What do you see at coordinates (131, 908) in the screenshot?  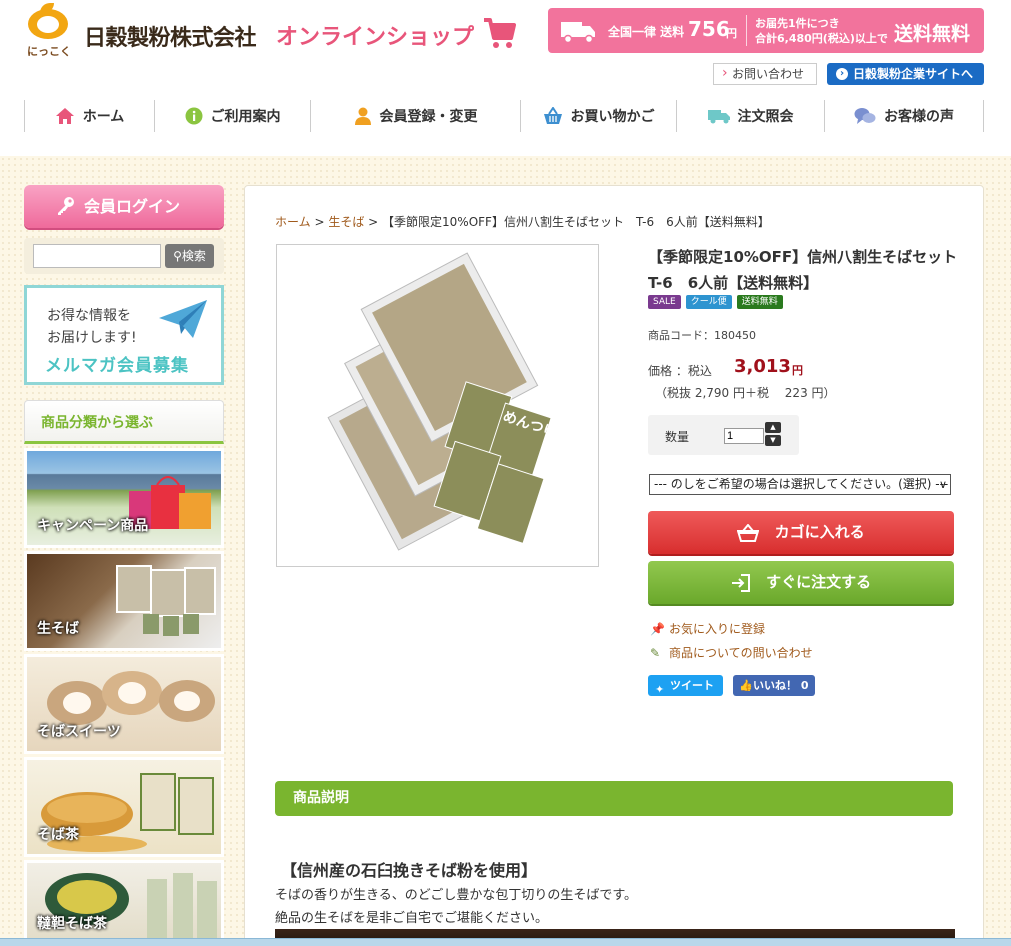 I see `dattan-tea-image` at bounding box center [131, 908].